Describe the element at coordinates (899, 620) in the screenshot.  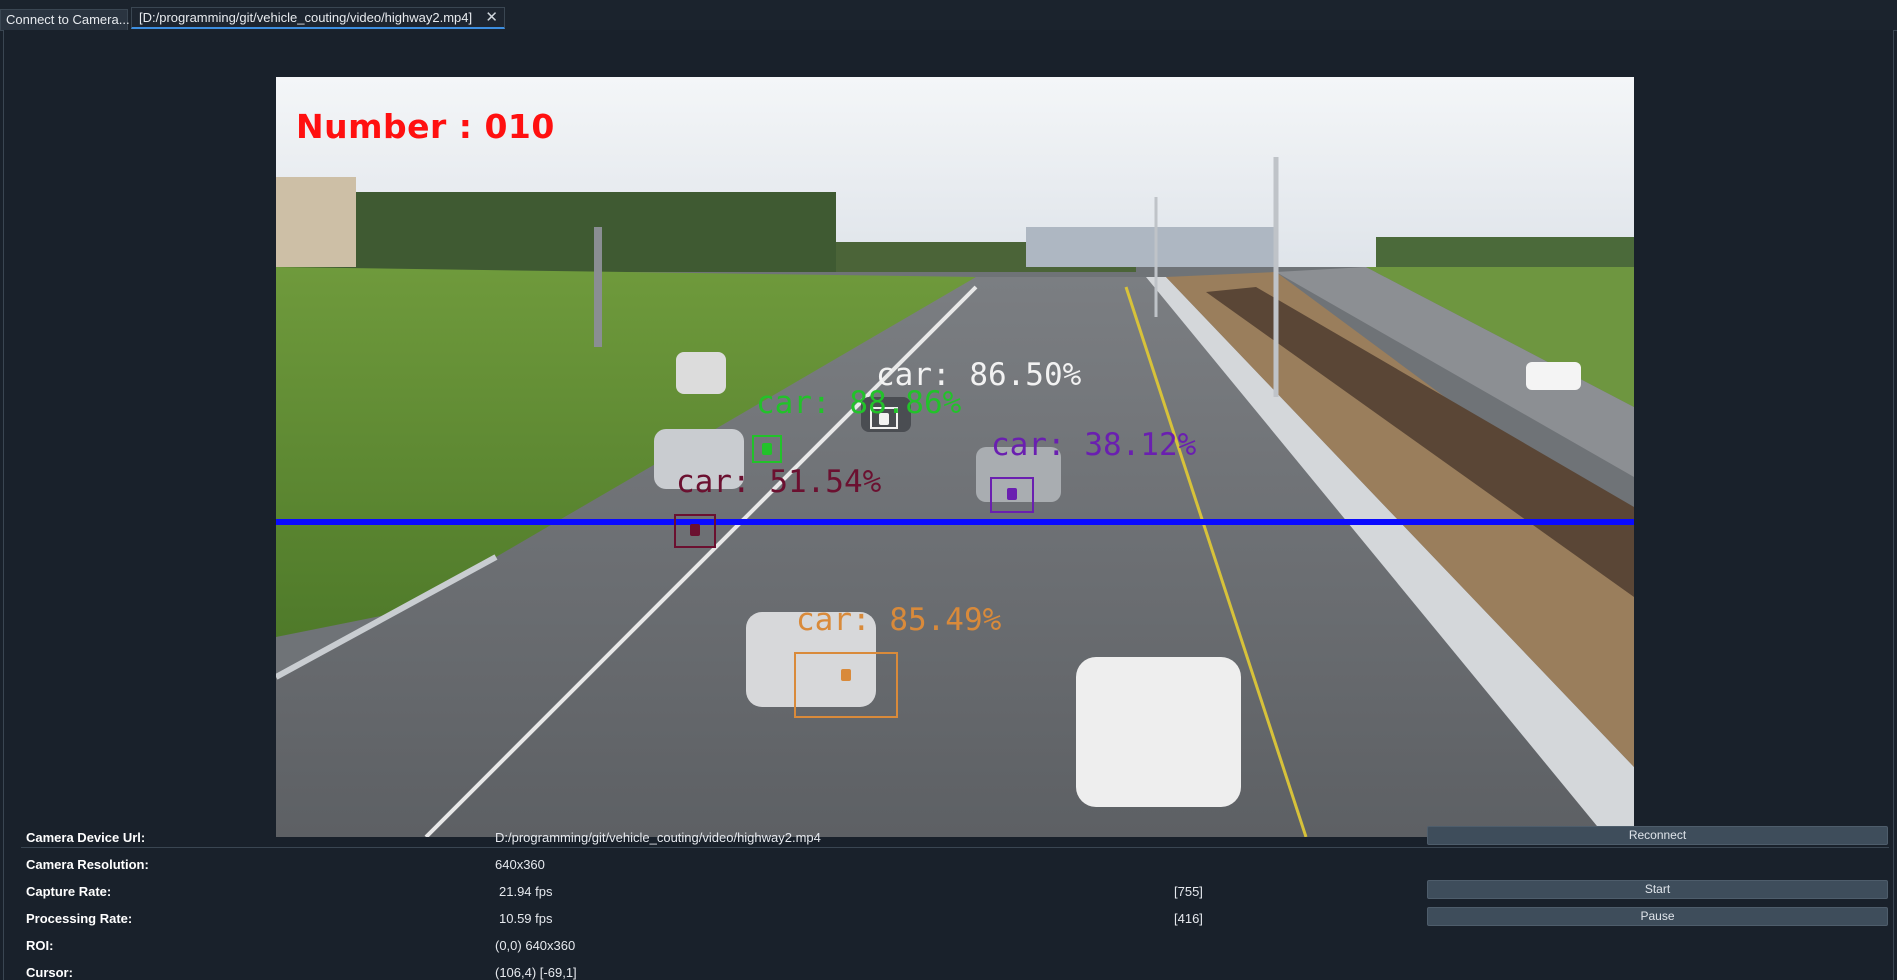
I see `detection-label: car: 85.49%` at that location.